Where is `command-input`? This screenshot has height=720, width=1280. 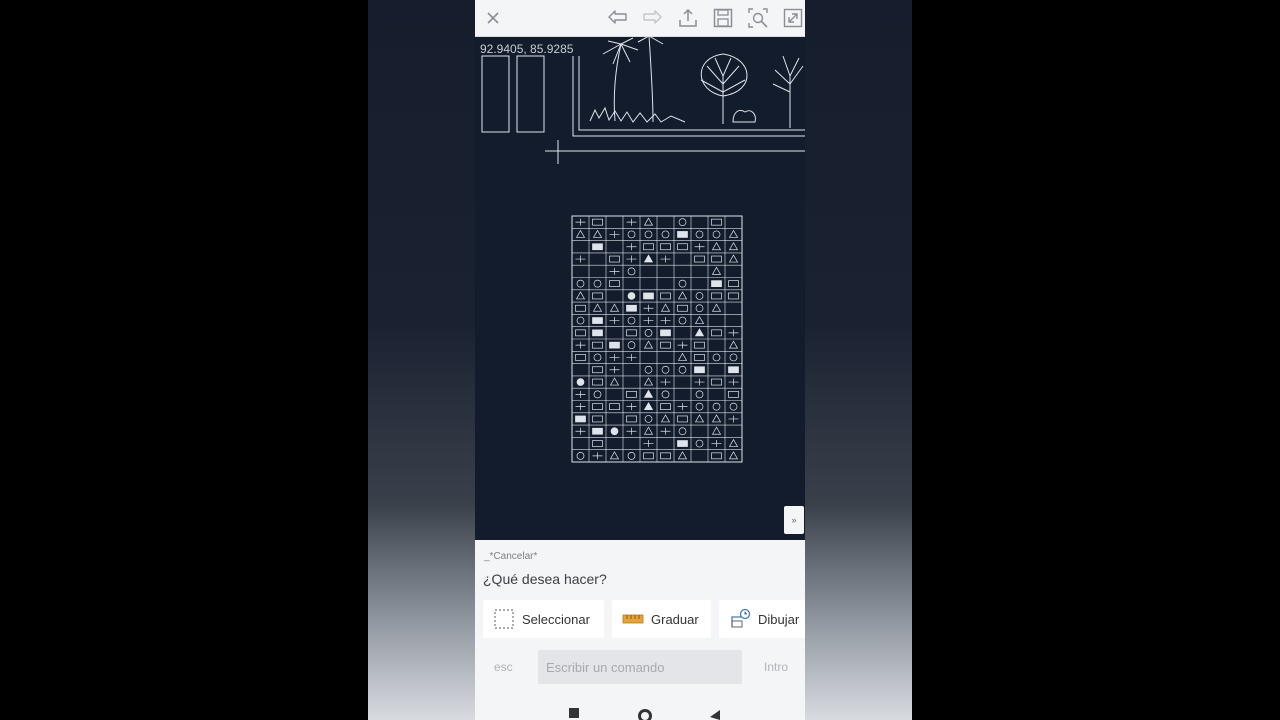
command-input is located at coordinates (640, 667).